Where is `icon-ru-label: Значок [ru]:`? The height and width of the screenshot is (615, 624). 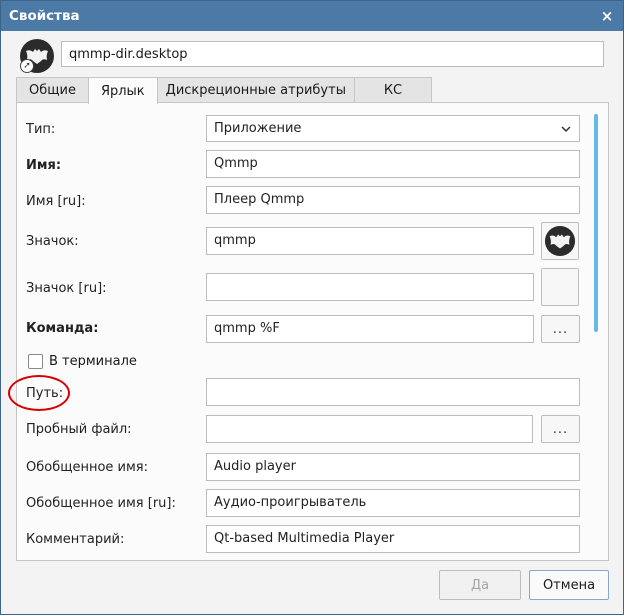 icon-ru-label: Значок [ru]: is located at coordinates (66, 288).